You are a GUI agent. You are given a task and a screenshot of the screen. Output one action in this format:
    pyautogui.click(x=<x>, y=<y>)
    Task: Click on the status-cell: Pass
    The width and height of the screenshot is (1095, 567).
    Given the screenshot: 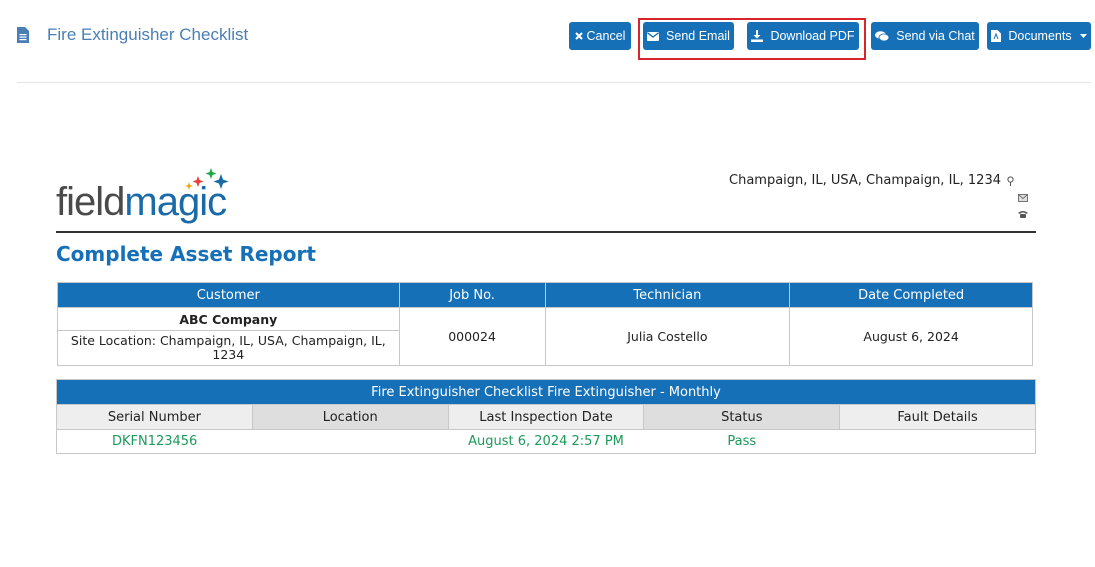 What is the action you would take?
    pyautogui.click(x=741, y=441)
    